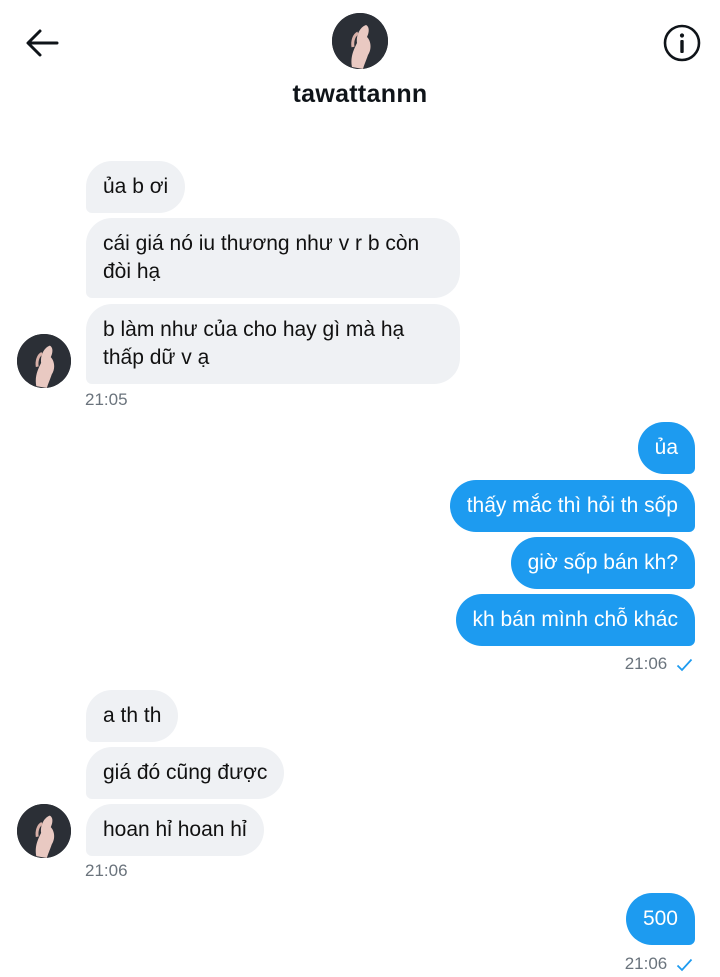  What do you see at coordinates (132, 716) in the screenshot?
I see `incoming-message: a th th` at bounding box center [132, 716].